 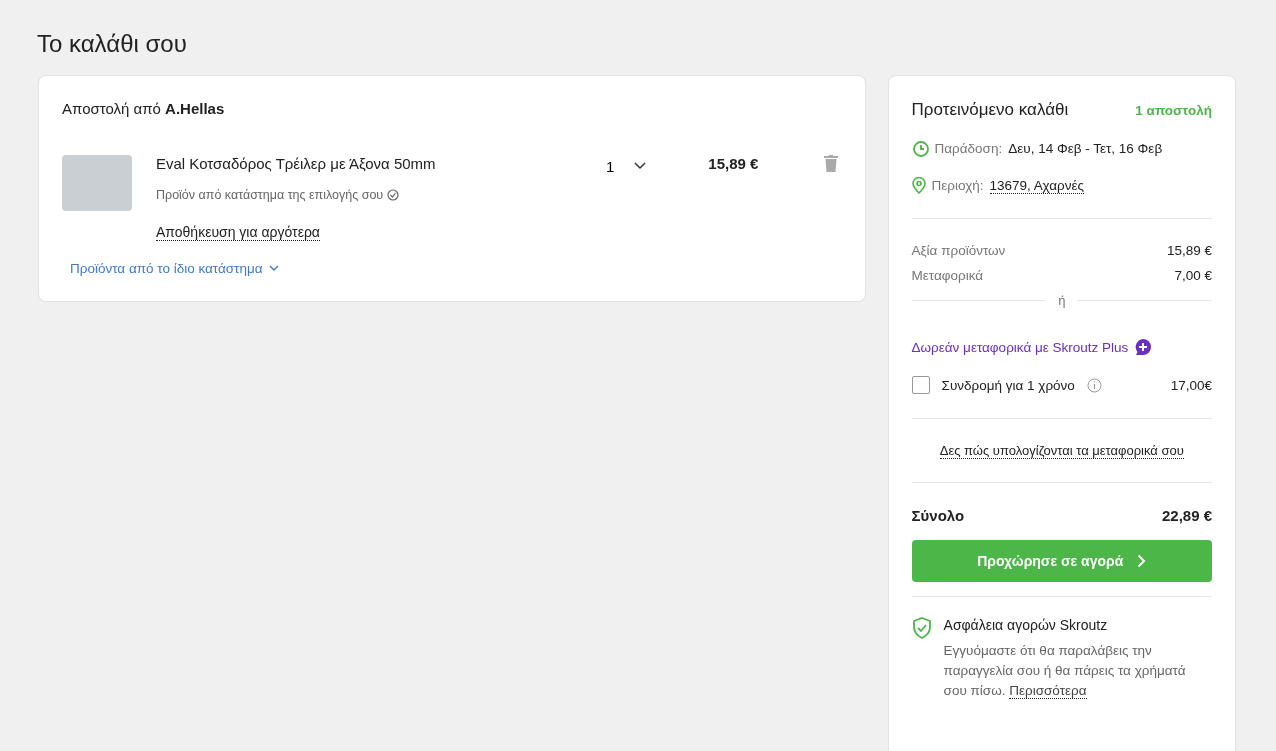 I want to click on quantity-select: 1, so click(x=626, y=166).